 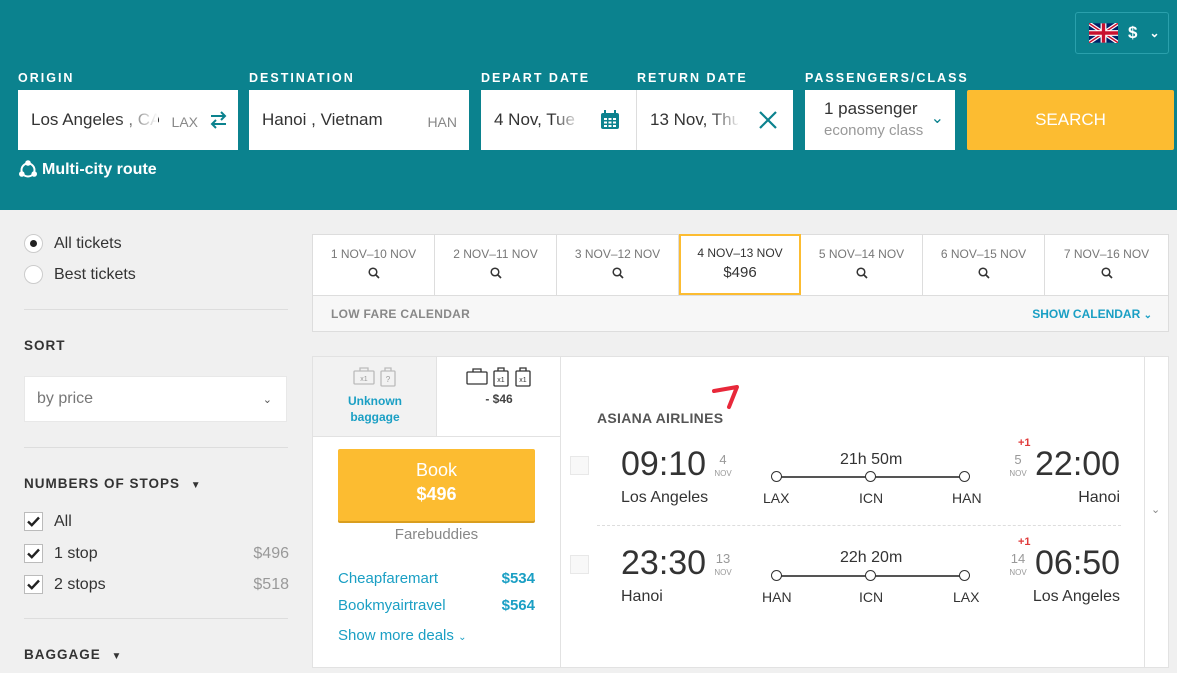 I want to click on depart-day: 13, so click(x=723, y=558).